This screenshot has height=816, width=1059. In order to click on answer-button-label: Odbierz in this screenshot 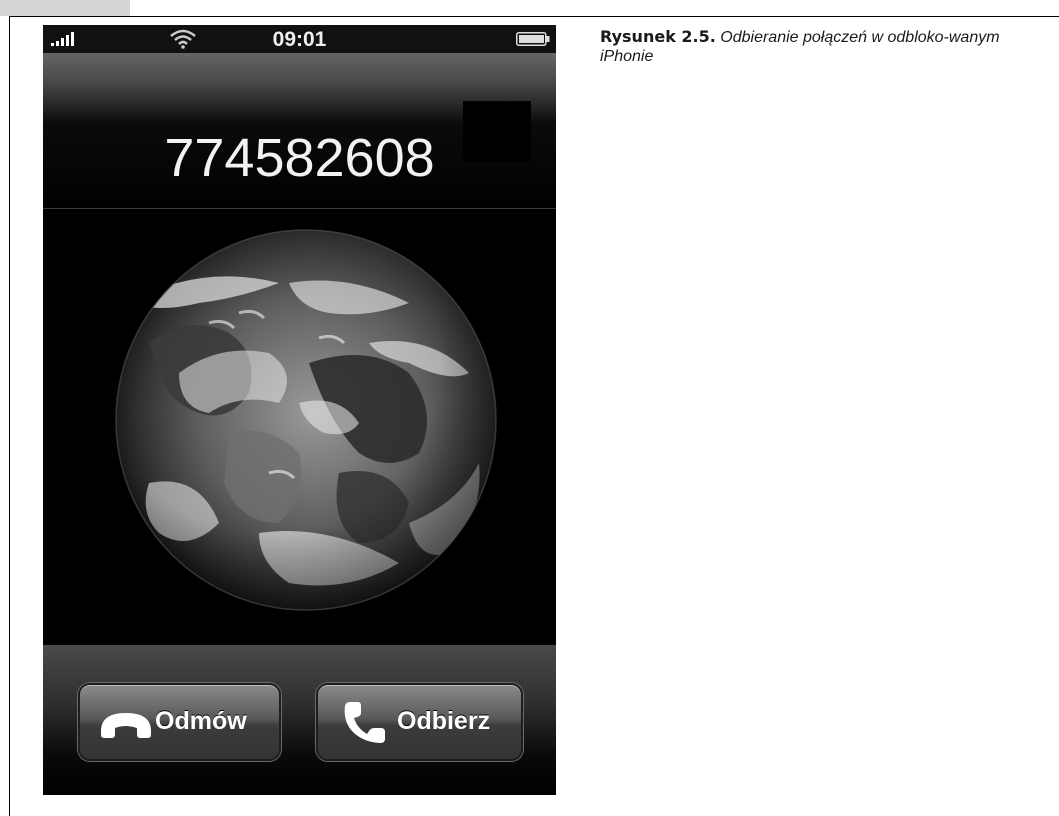, I will do `click(444, 721)`.